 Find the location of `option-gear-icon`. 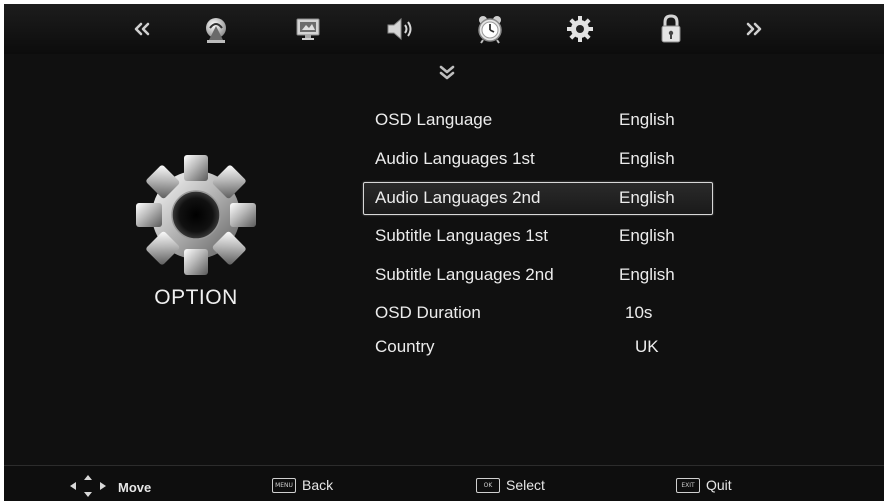

option-gear-icon is located at coordinates (196, 215).